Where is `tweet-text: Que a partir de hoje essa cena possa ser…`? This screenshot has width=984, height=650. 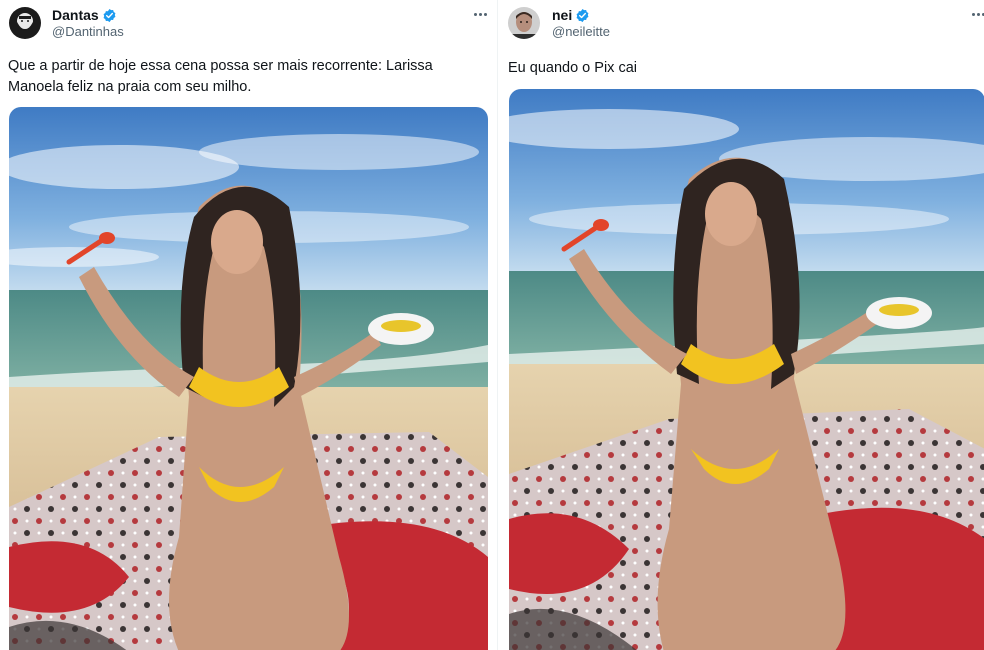
tweet-text: Que a partir de hoje essa cena possa ser… is located at coordinates (220, 76).